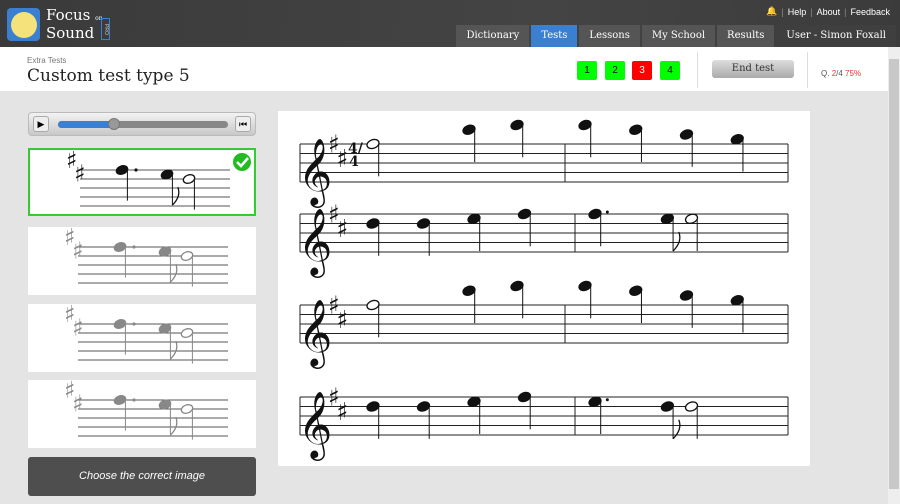 This screenshot has height=504, width=900. I want to click on nav-user: User - Simon Foxall, so click(836, 36).